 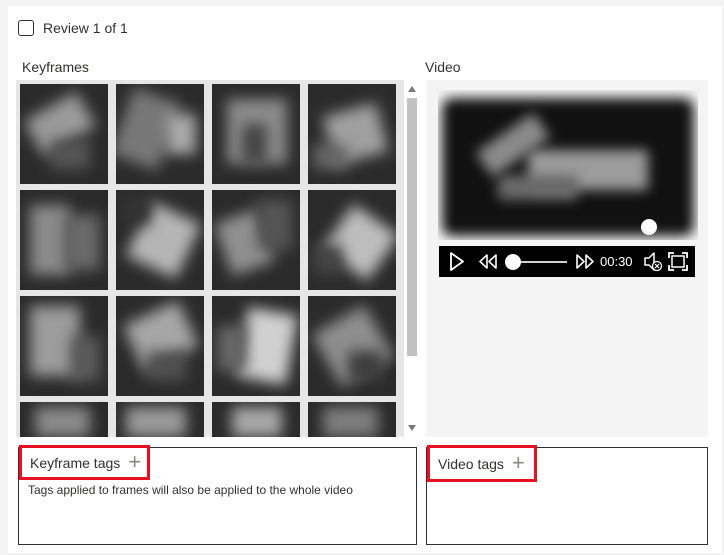 I want to click on add-keyframe-tag-plus-icon: +, so click(x=134, y=461).